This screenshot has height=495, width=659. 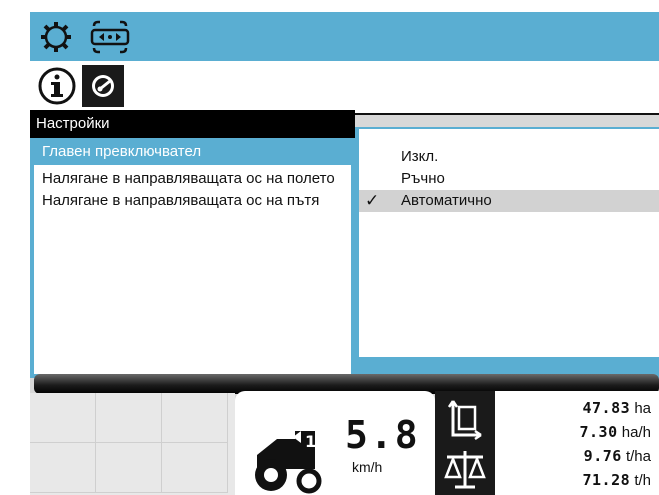 I want to click on checkmark-icon: ✓, so click(x=372, y=200).